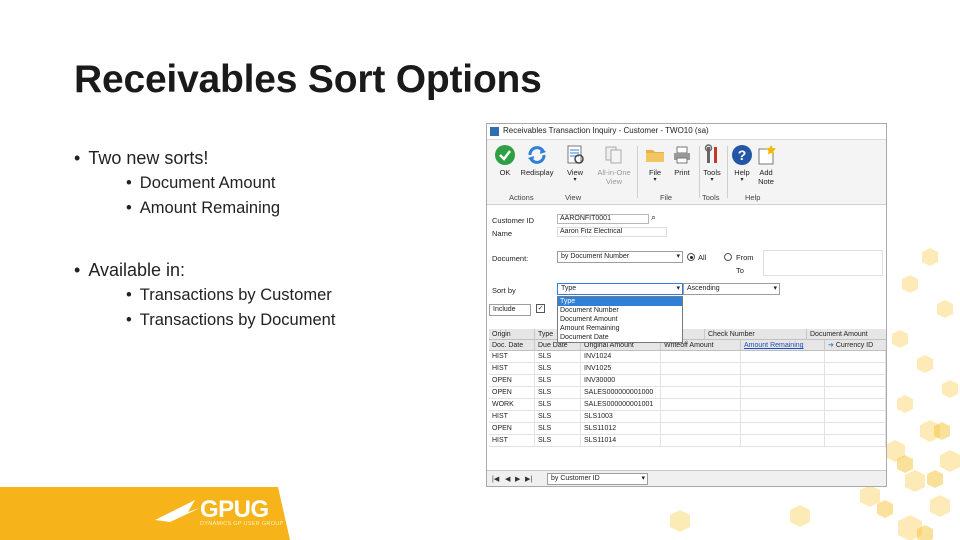 The width and height of the screenshot is (960, 540). What do you see at coordinates (231, 320) in the screenshot?
I see `sub-bullet-item: • Transactions by Document` at bounding box center [231, 320].